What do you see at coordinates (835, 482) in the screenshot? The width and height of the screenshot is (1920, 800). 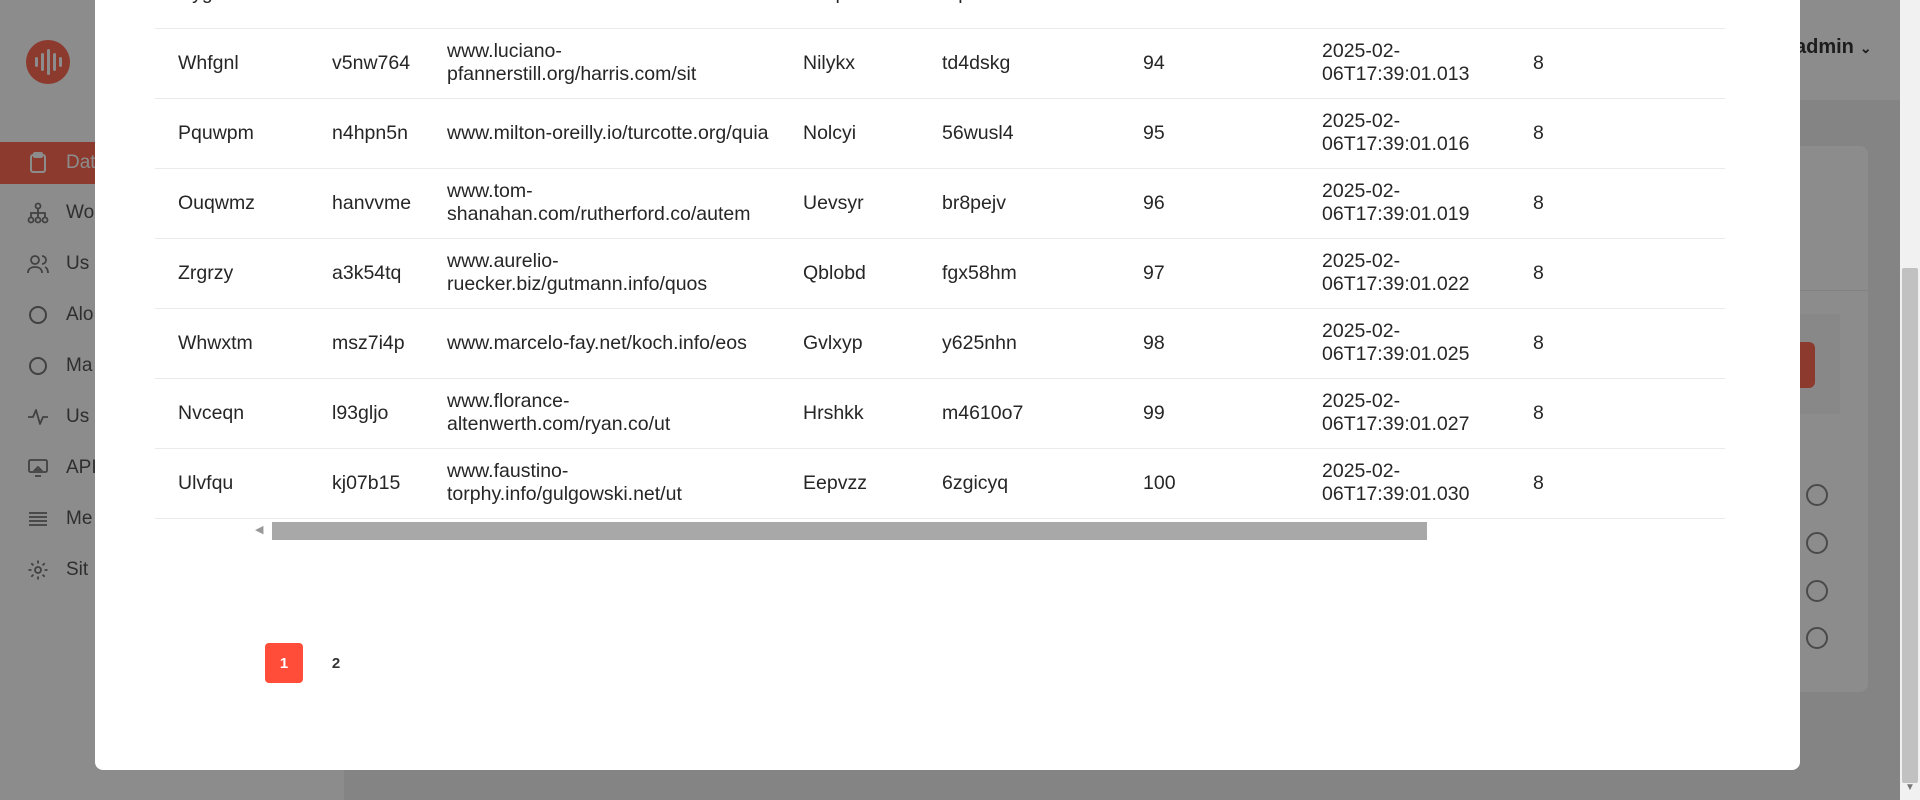 I see `table-cell: Eepvzz` at bounding box center [835, 482].